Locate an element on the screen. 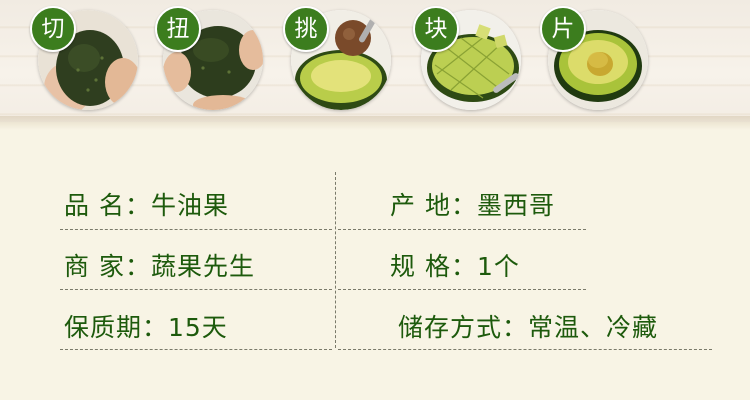 Image resolution: width=750 pixels, height=400 pixels. product-shelf-life: 保质期：15天 is located at coordinates (146, 327).